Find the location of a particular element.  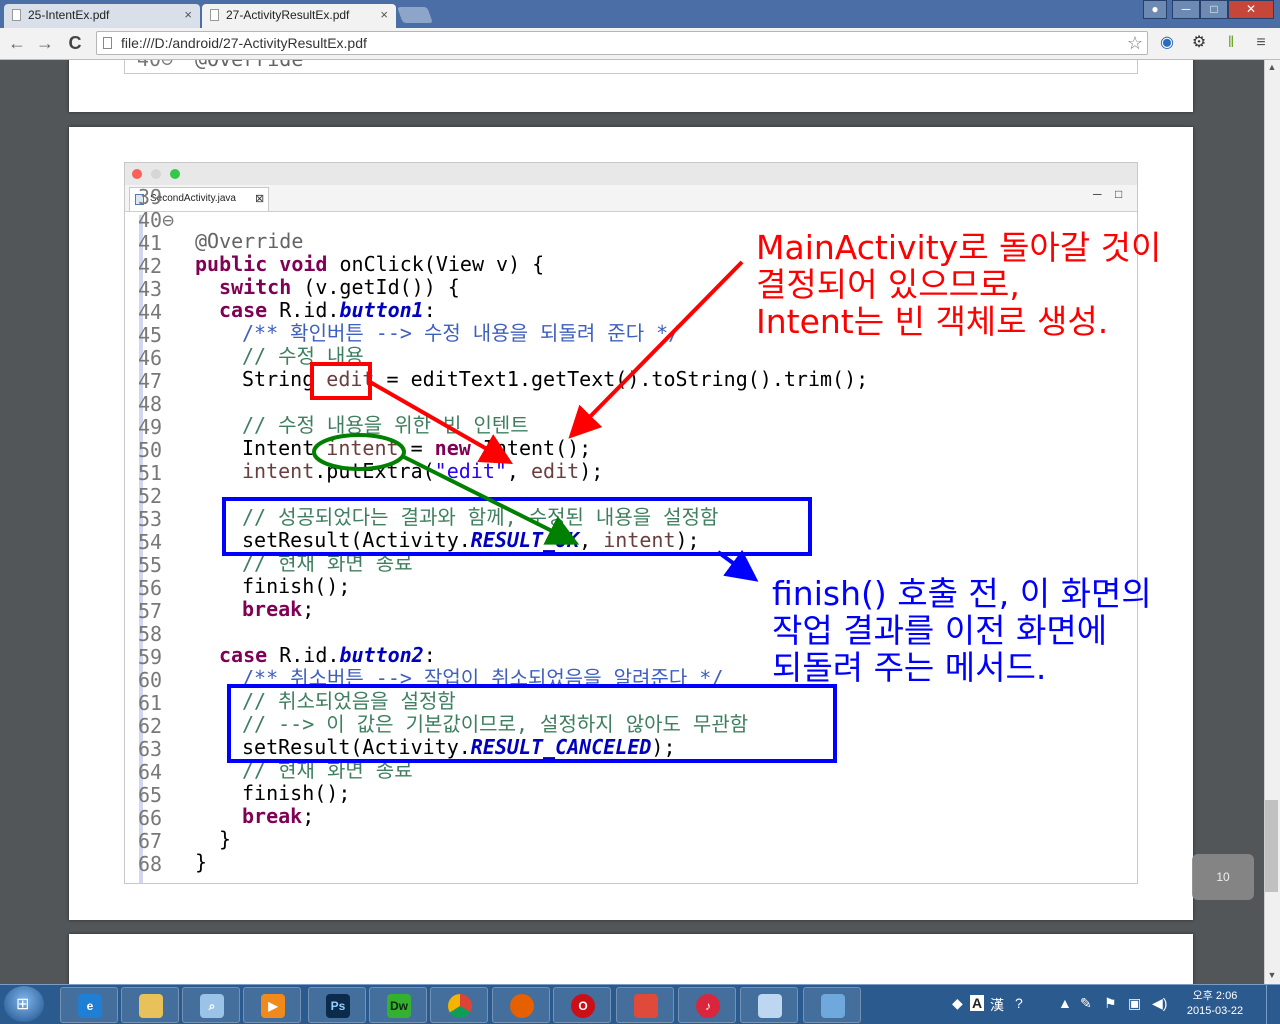

code-line-61: // --> 이 값은 기본값이므로, 설정하지 않아도 무관함 is located at coordinates (495, 724).